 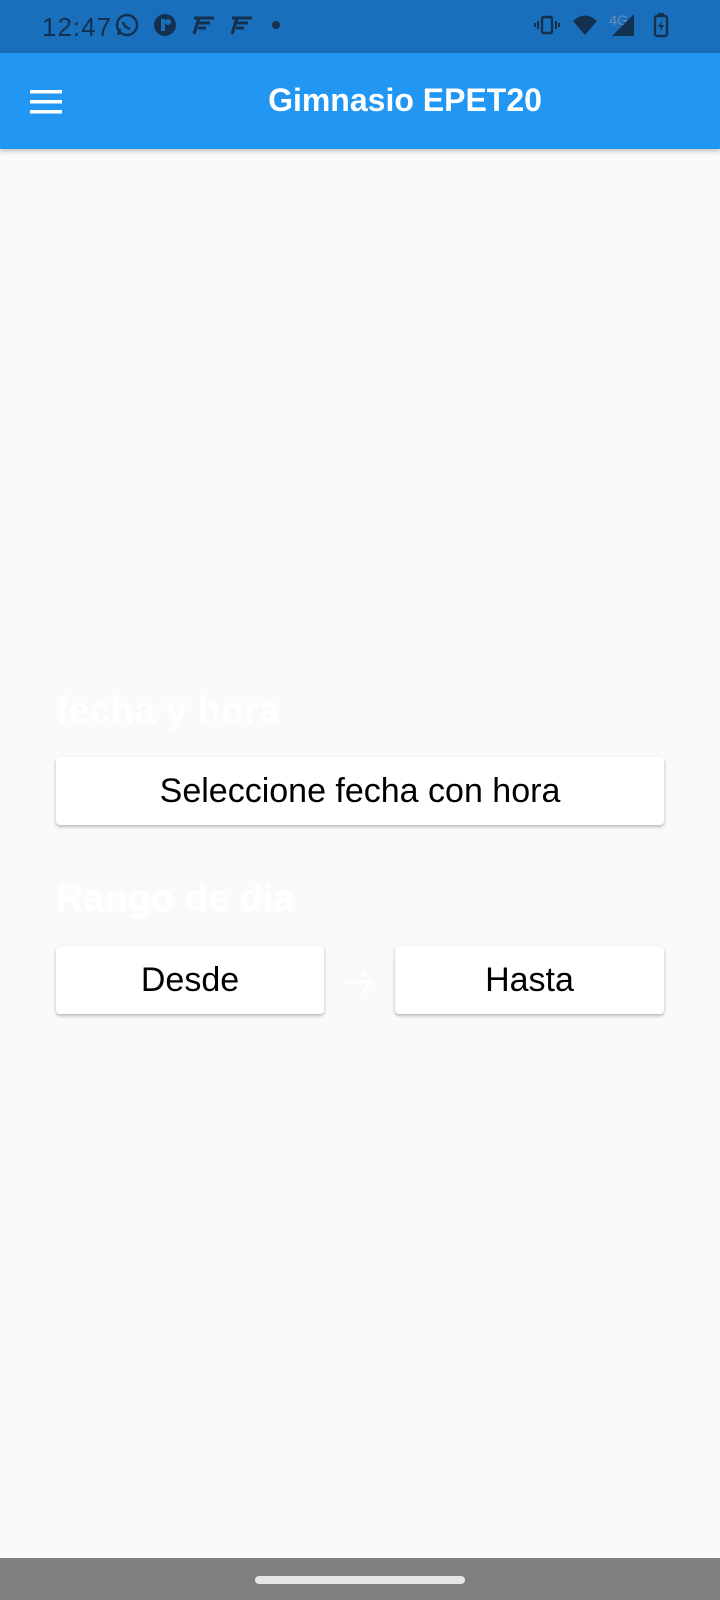 What do you see at coordinates (360, 982) in the screenshot?
I see `arrow-right-icon` at bounding box center [360, 982].